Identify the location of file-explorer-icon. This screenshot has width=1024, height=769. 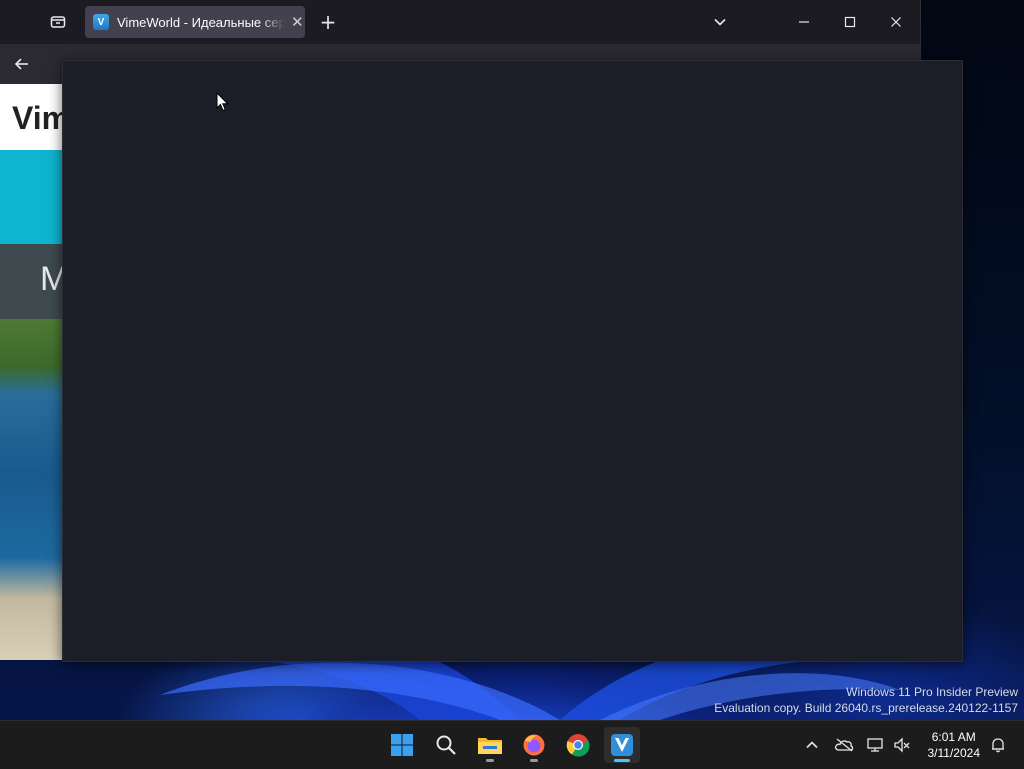
(490, 746).